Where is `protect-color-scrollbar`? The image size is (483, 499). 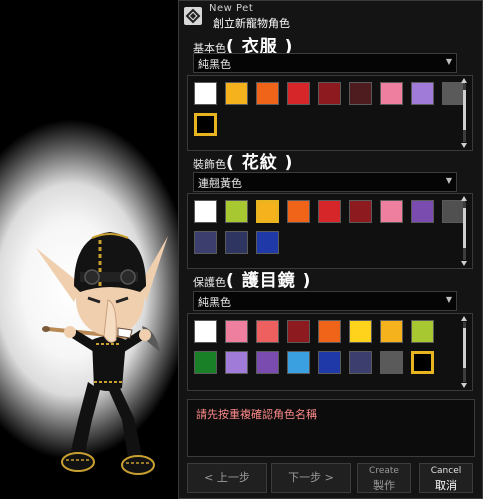 protect-color-scrollbar is located at coordinates (464, 352).